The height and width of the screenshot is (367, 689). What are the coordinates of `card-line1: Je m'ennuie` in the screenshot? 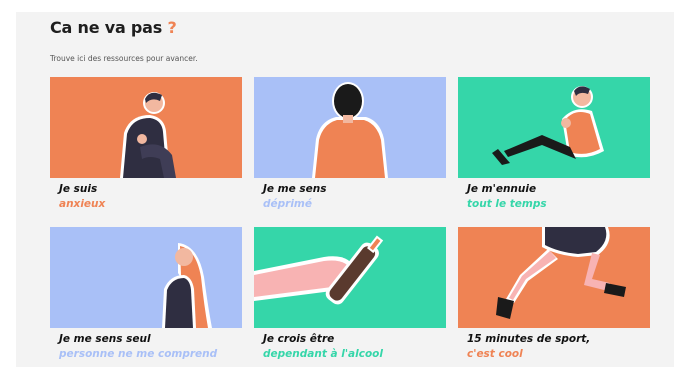 It's located at (502, 189).